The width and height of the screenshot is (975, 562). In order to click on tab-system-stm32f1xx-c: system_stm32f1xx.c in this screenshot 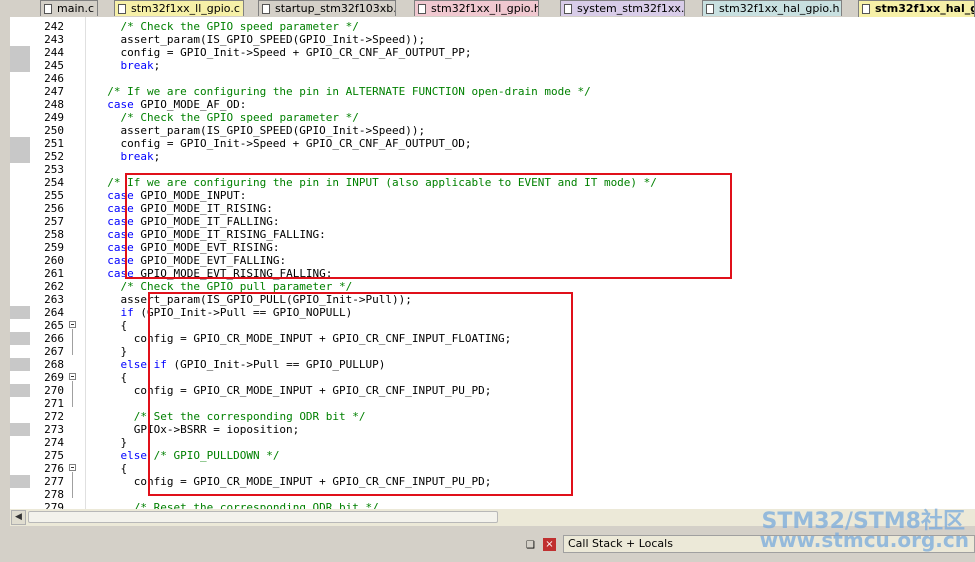, I will do `click(622, 8)`.